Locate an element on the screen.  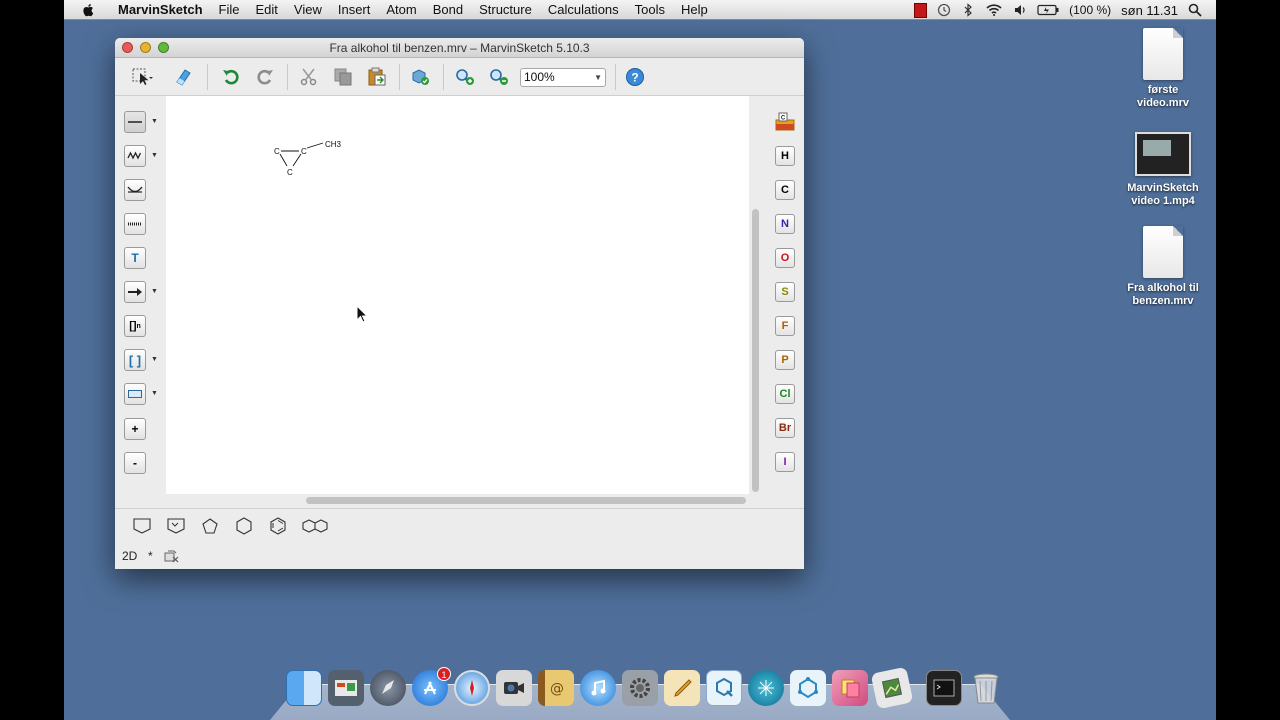
dashed-bond-tool is located at coordinates (135, 224).